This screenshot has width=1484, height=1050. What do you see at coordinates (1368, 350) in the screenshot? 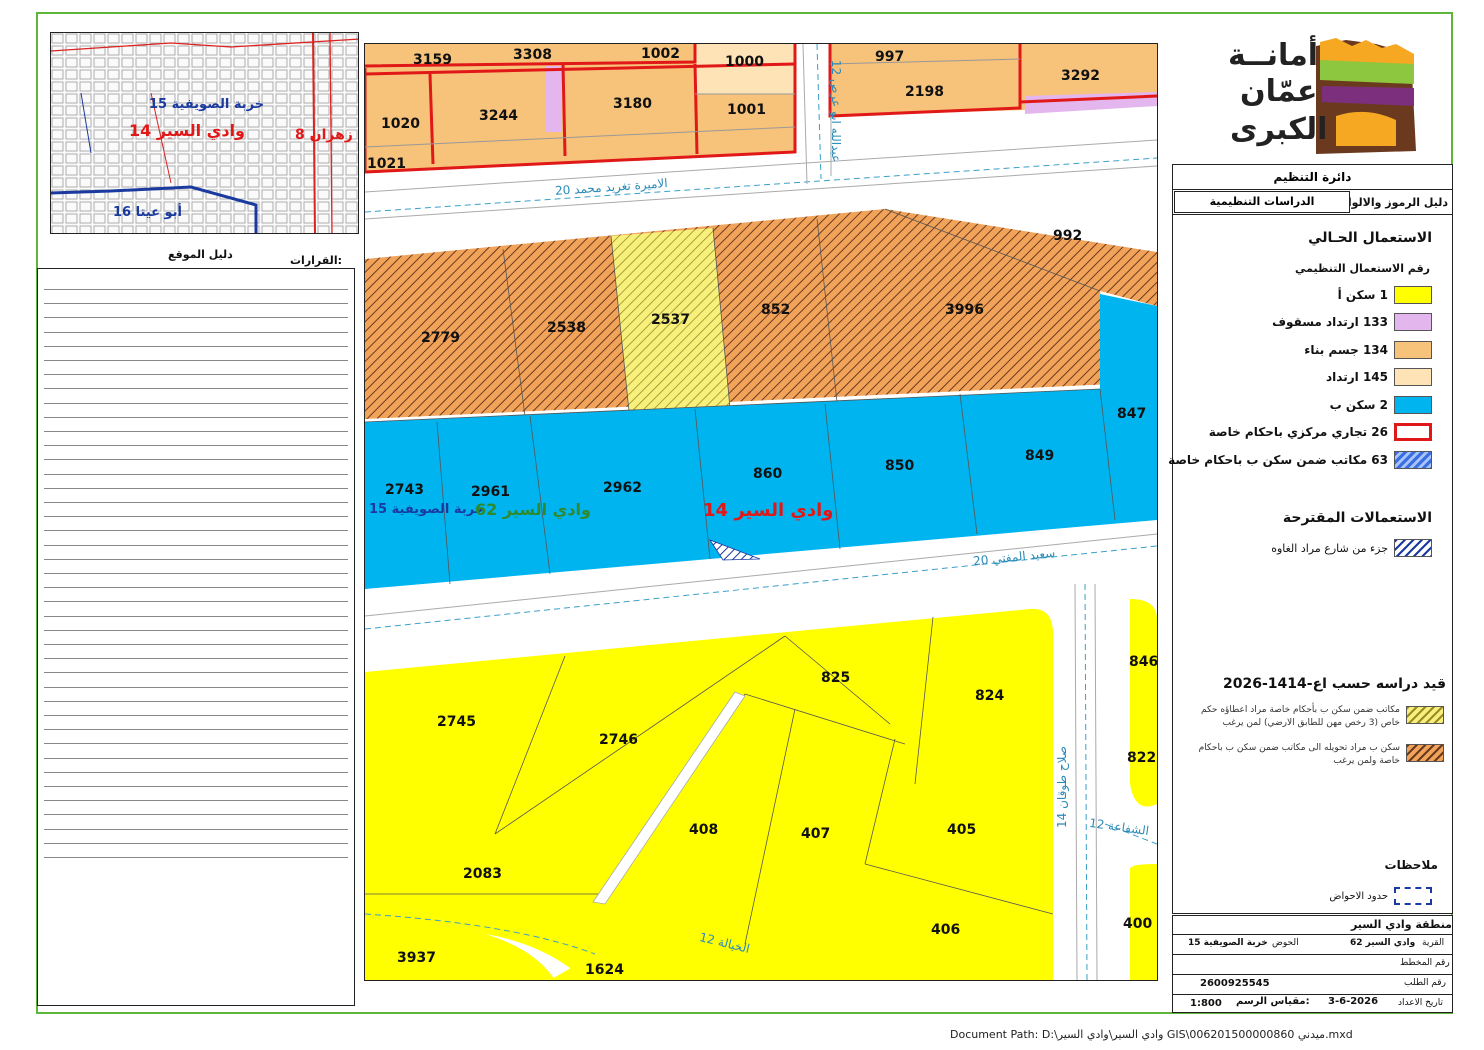
I see `legend-item: 134 جسم بناء` at bounding box center [1368, 350].